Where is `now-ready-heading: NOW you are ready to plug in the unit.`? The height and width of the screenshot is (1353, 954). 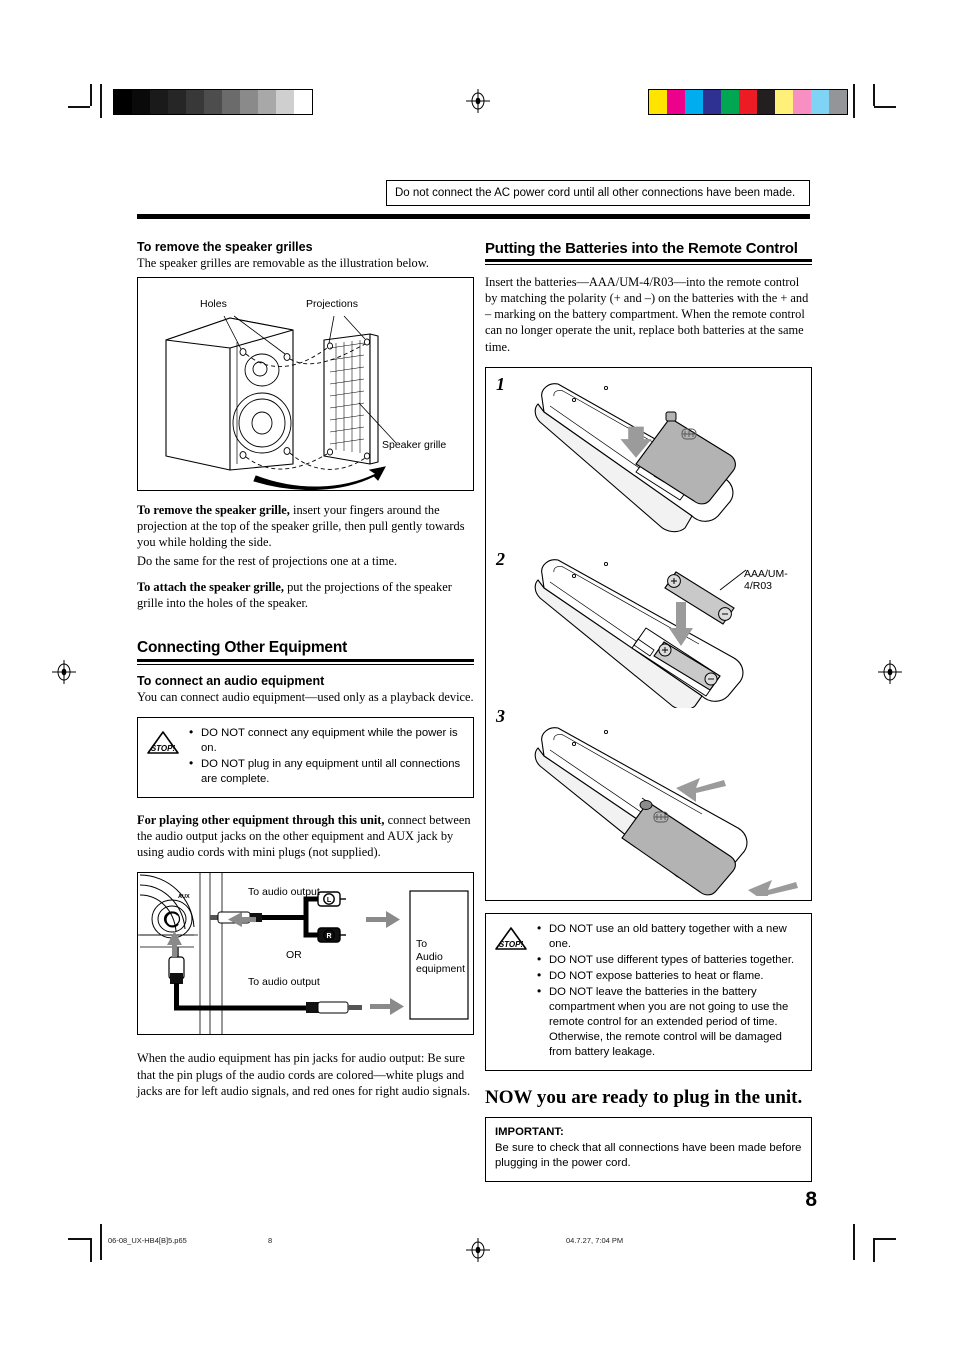
now-ready-heading: NOW you are ready to plug in the unit. is located at coordinates (644, 1097).